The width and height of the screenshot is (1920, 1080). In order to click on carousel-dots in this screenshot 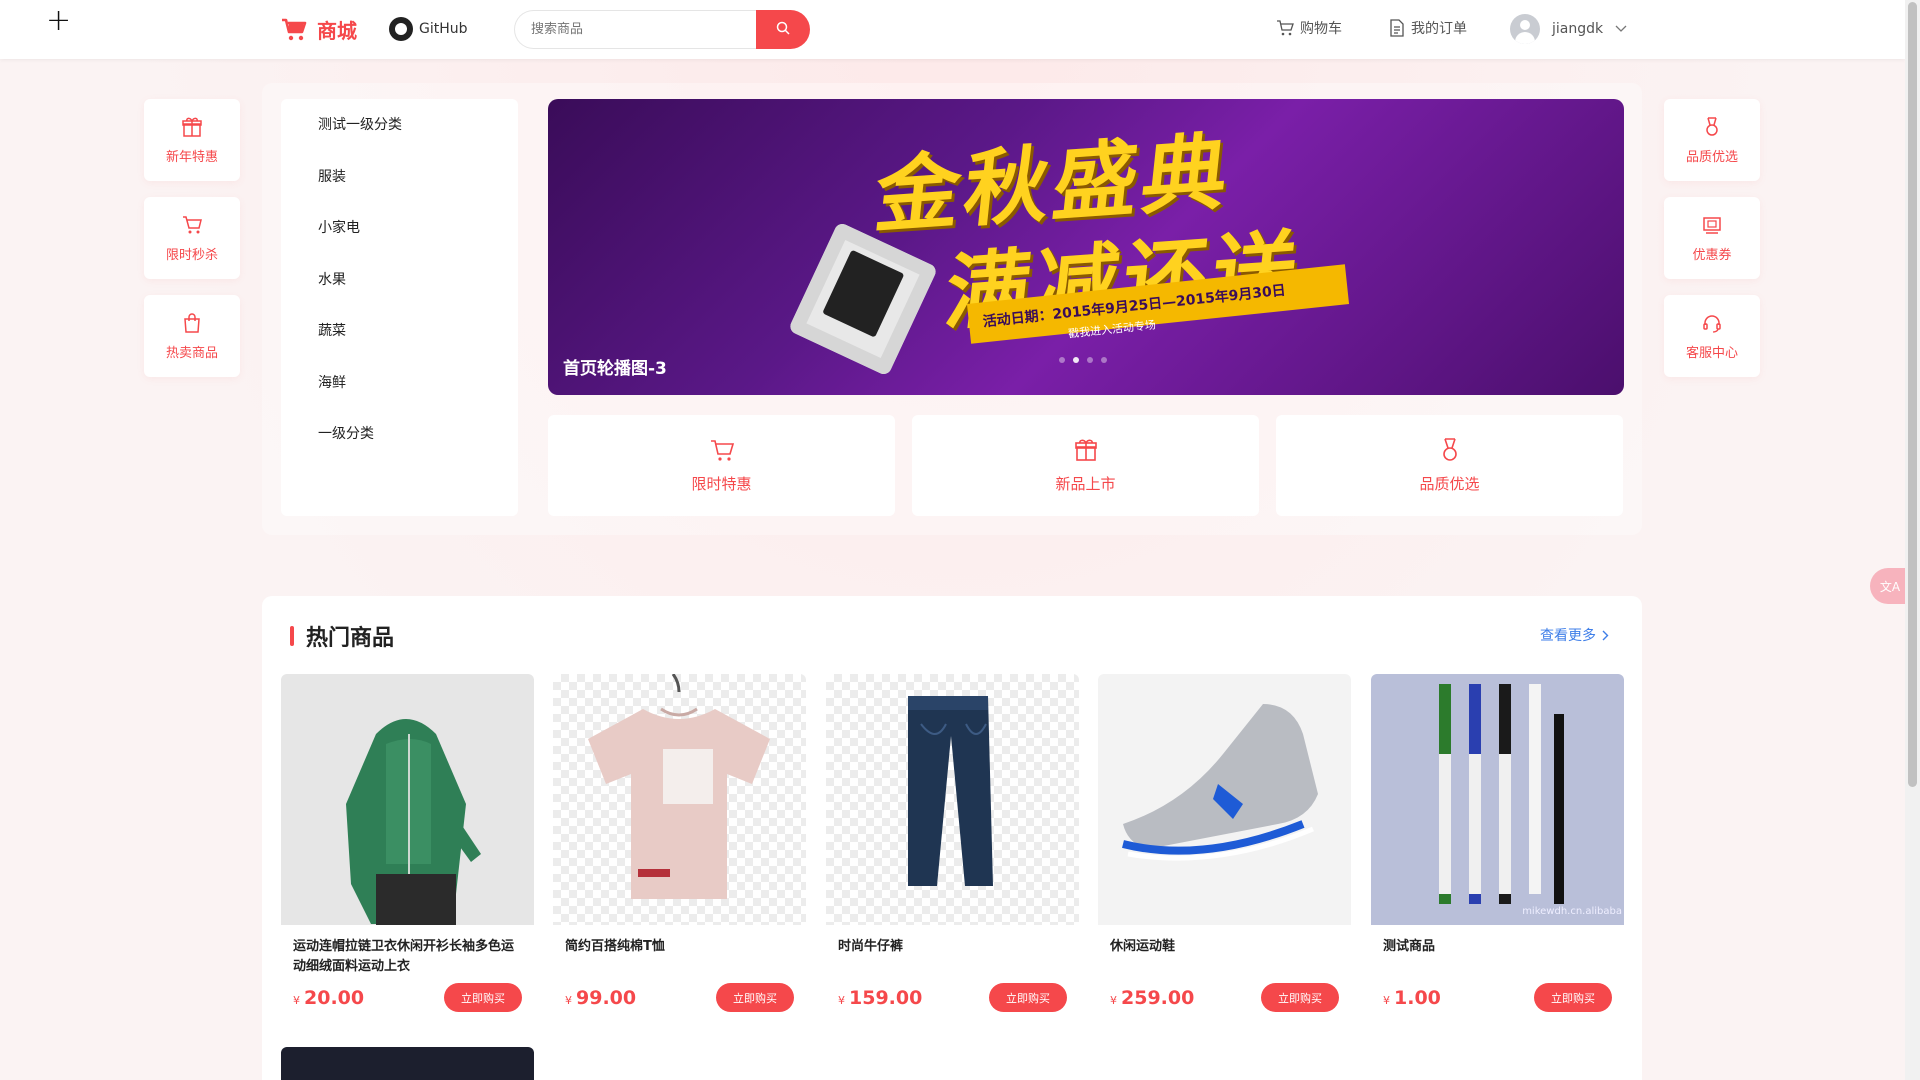, I will do `click(1083, 360)`.